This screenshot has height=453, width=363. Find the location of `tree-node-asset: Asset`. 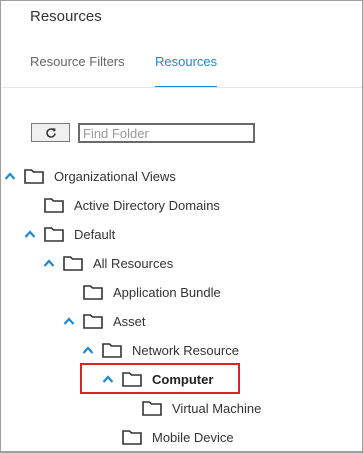

tree-node-asset: Asset is located at coordinates (182, 324).